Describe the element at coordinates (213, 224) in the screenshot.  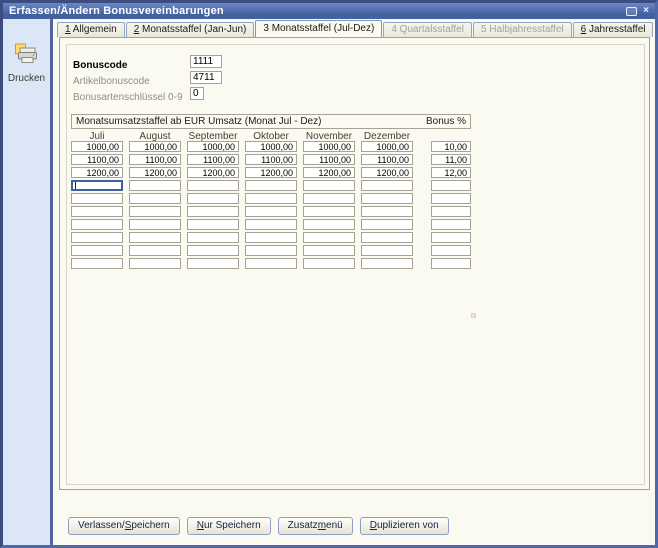
I see `grid-cell-r7-c3` at that location.